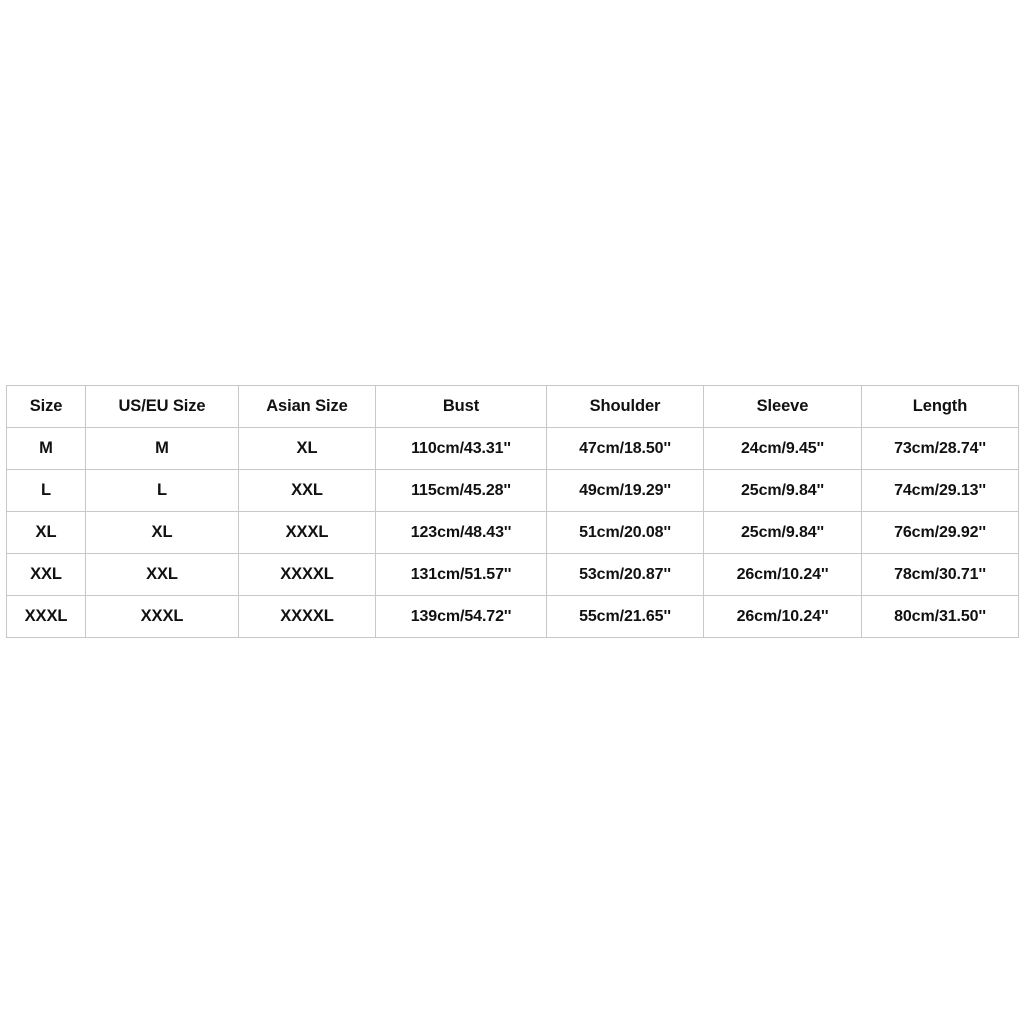  What do you see at coordinates (782, 406) in the screenshot?
I see `column-header-sleeve: Sleeve` at bounding box center [782, 406].